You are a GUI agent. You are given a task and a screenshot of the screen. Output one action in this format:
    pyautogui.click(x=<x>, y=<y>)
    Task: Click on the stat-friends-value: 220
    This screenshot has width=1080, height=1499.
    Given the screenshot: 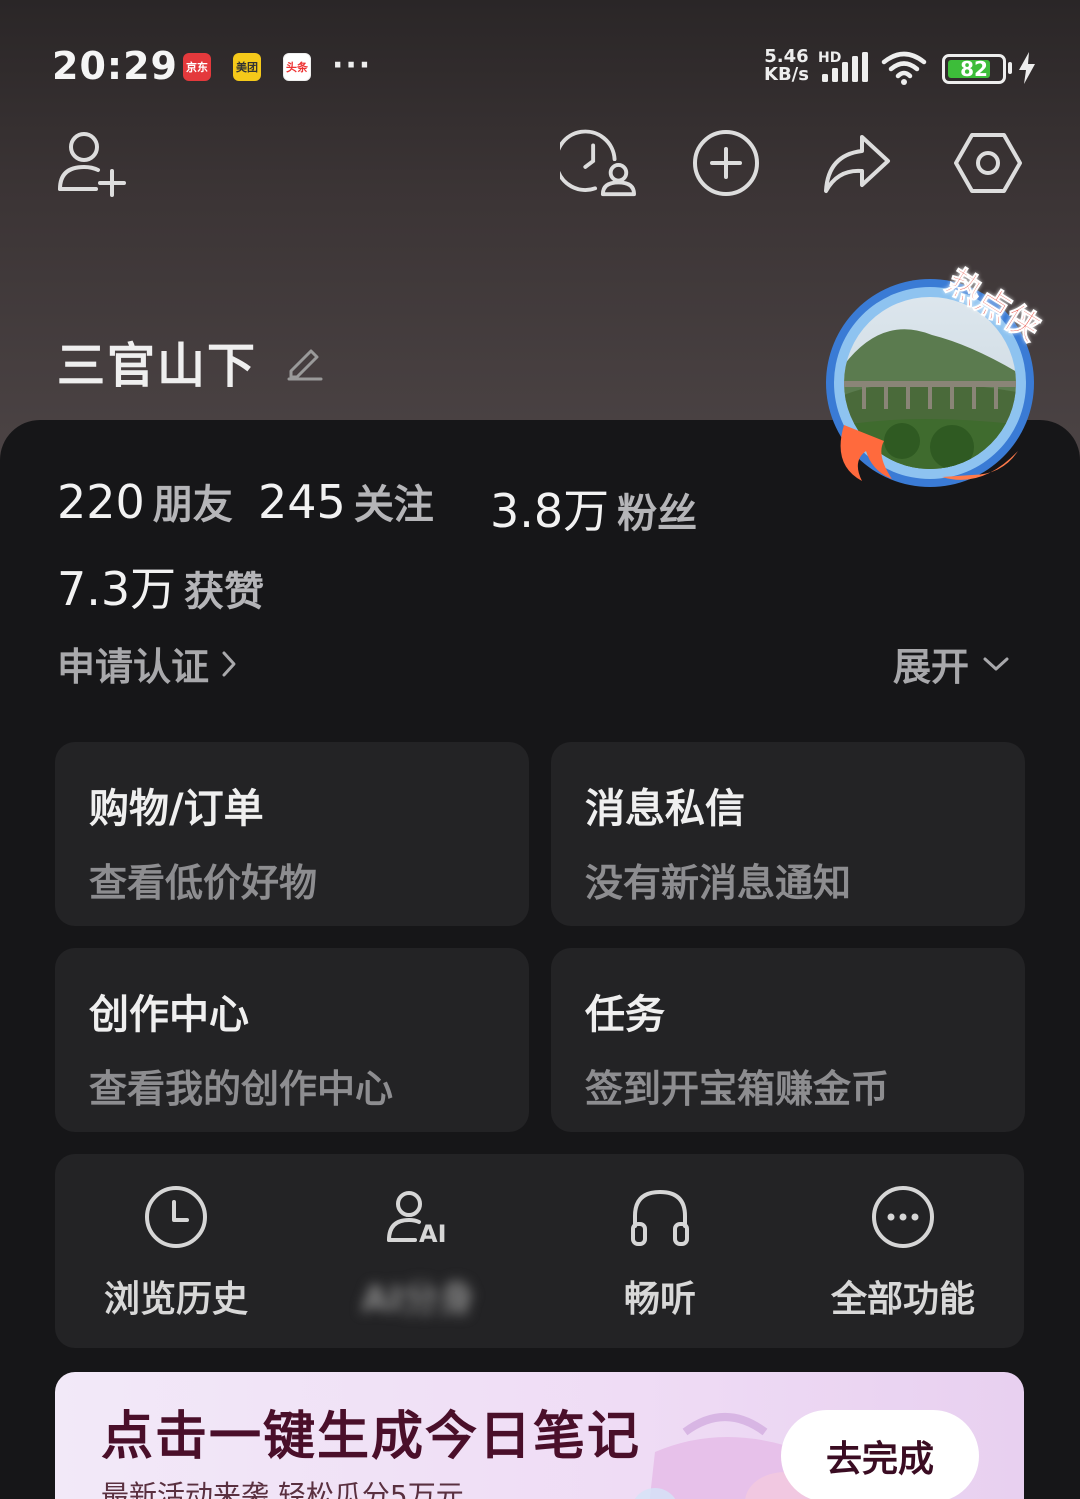 What is the action you would take?
    pyautogui.click(x=101, y=502)
    